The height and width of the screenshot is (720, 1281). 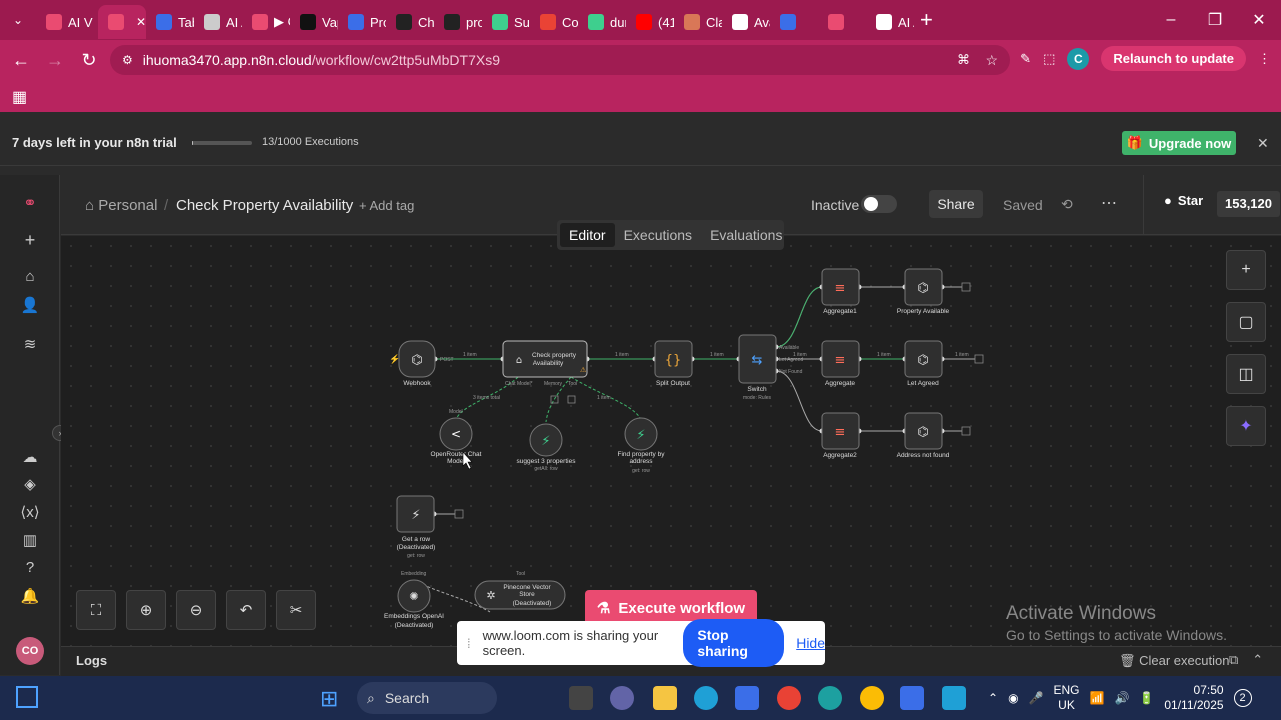 I want to click on history-icon: ⟲, so click(x=1067, y=204).